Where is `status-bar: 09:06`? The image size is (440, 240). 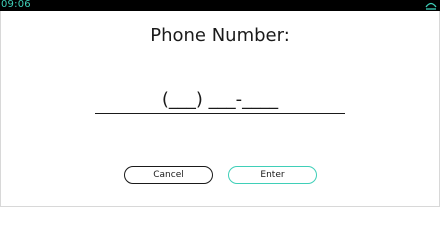
status-bar: 09:06 is located at coordinates (220, 5).